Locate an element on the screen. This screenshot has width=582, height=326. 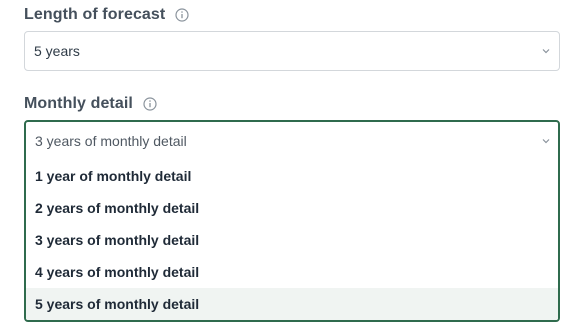
option-5-years: 5 years of monthly detail is located at coordinates (292, 304).